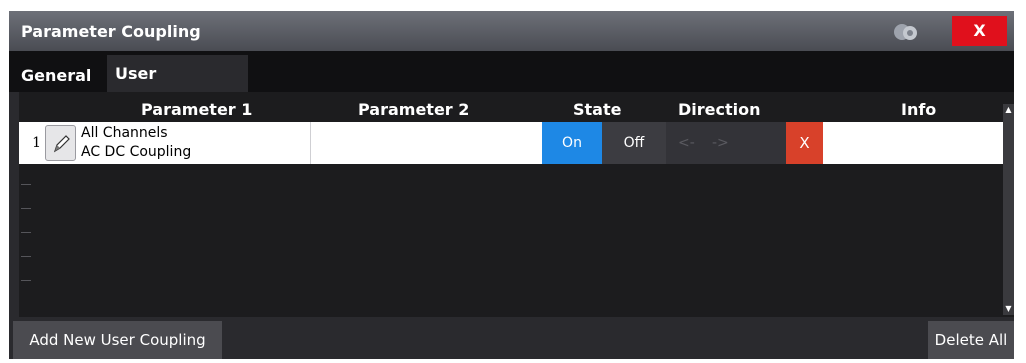 This screenshot has height=363, width=1026. I want to click on scroll-down-icon: ▼, so click(1008, 309).